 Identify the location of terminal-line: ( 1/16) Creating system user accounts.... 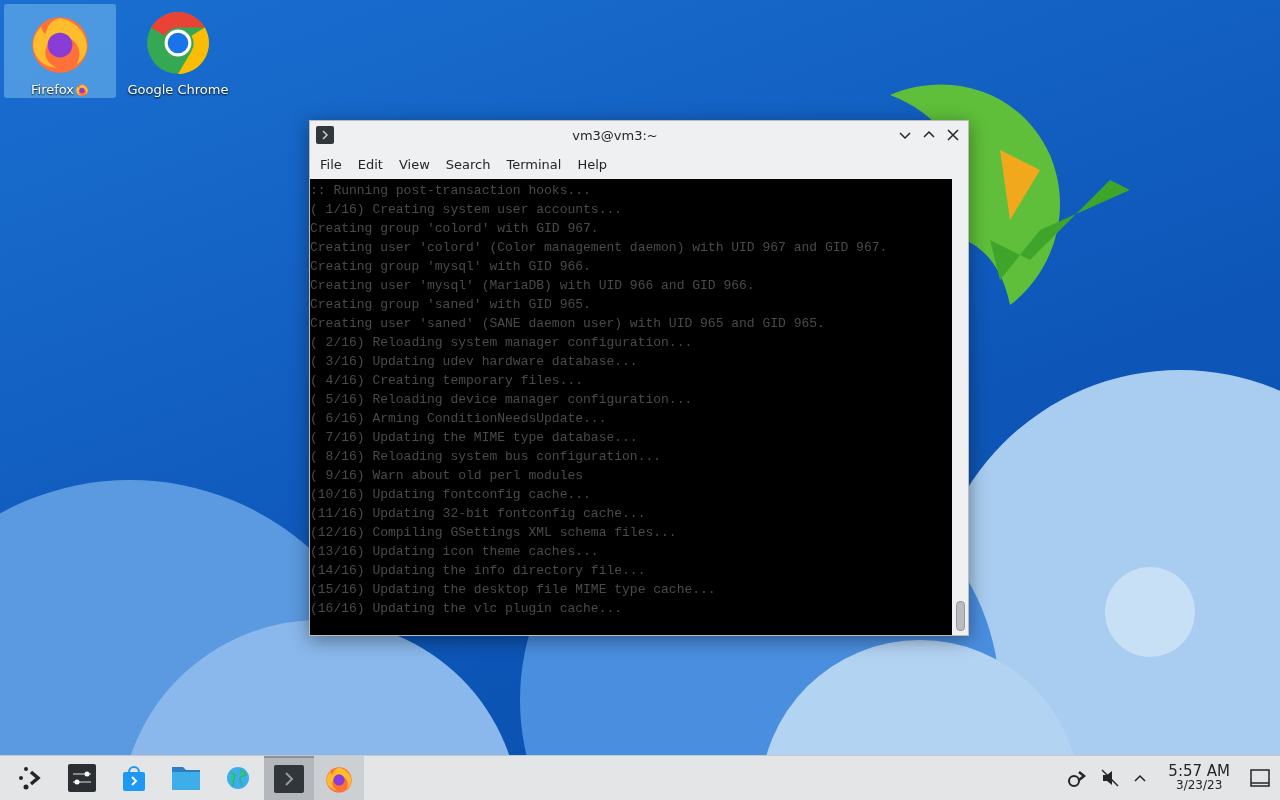
(467, 210).